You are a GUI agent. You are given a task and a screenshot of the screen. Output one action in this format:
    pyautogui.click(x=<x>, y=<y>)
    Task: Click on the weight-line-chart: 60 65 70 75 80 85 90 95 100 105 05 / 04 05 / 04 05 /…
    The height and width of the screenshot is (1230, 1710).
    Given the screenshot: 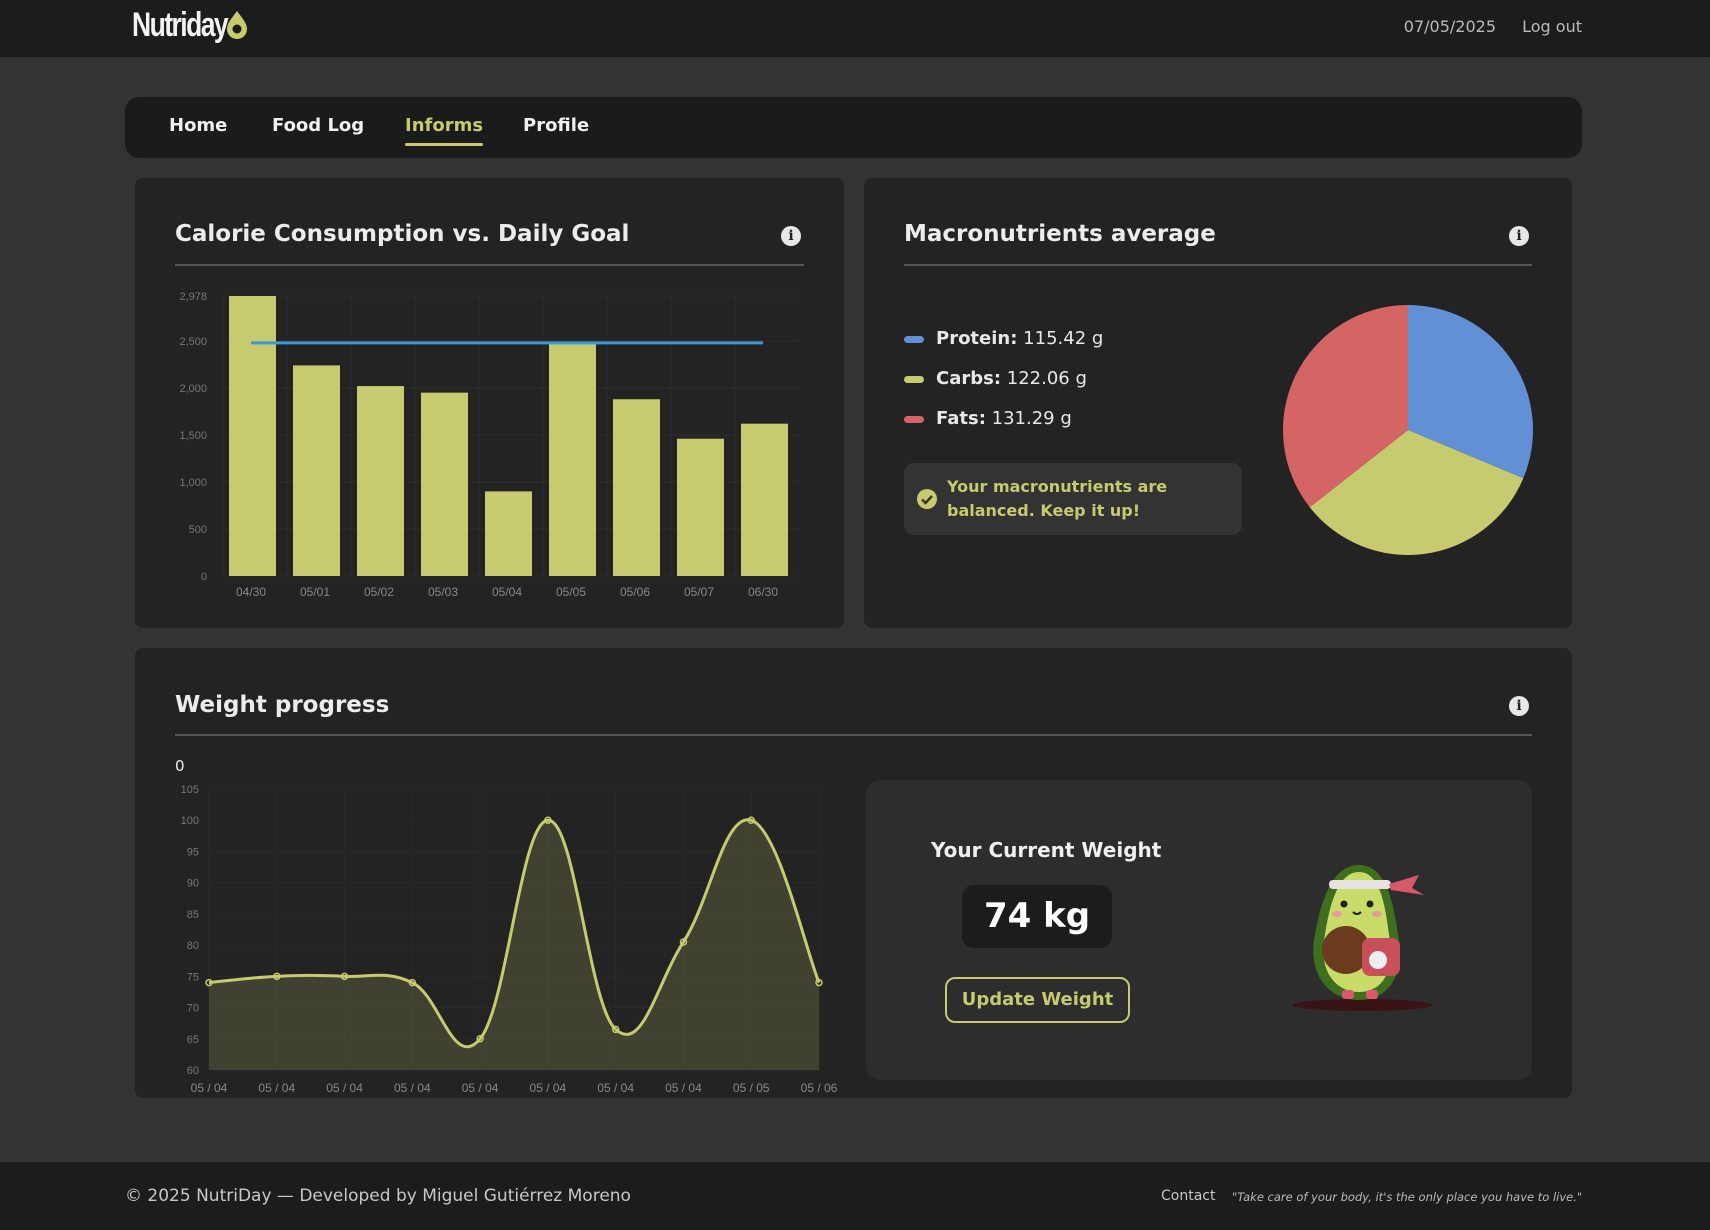 What is the action you would take?
    pyautogui.click(x=509, y=939)
    